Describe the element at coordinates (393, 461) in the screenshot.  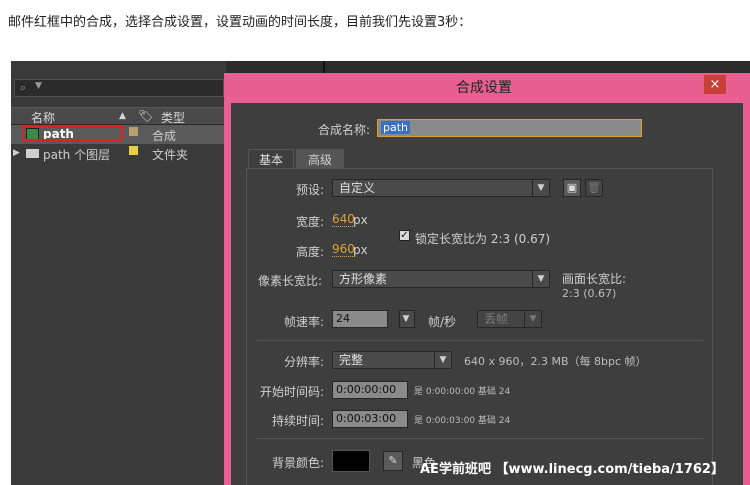
I see `eyedropper-icon: ✎` at that location.